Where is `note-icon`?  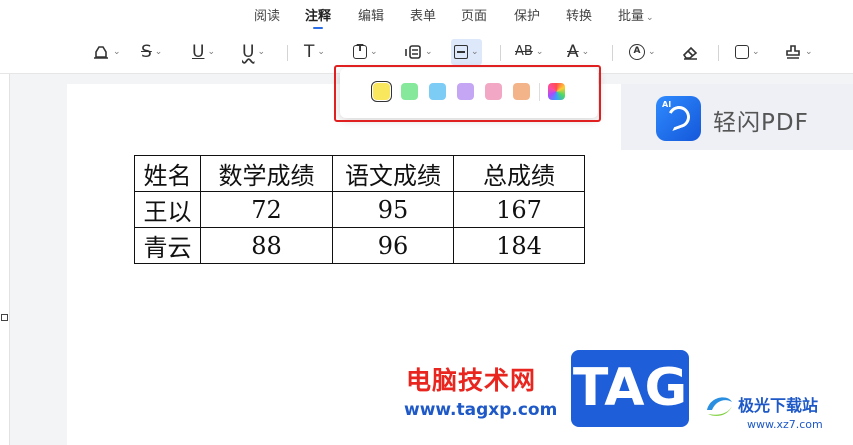
note-icon is located at coordinates (461, 52).